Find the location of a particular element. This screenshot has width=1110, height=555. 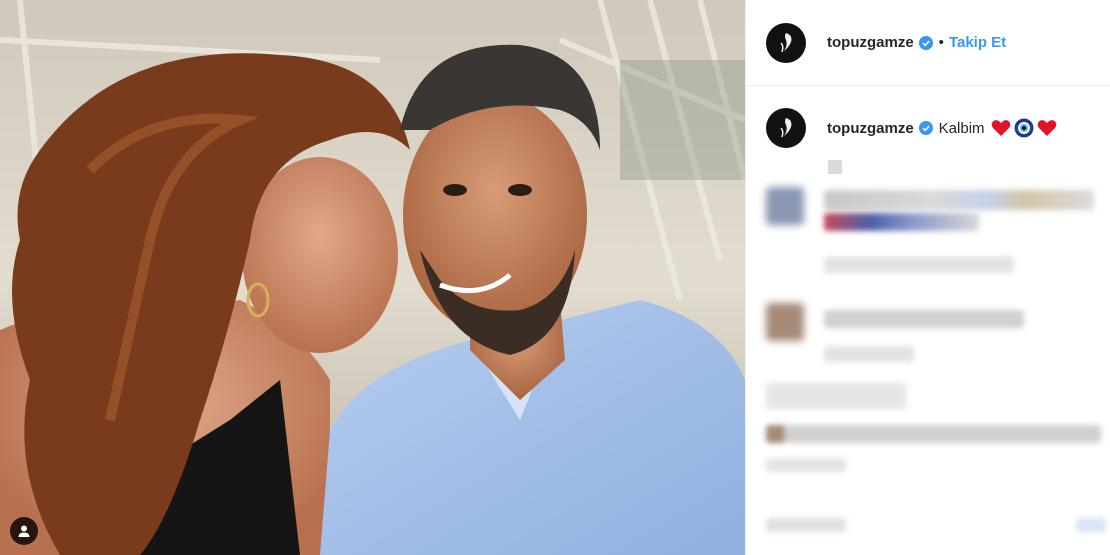

caption-text: Kalbim is located at coordinates (961, 128).